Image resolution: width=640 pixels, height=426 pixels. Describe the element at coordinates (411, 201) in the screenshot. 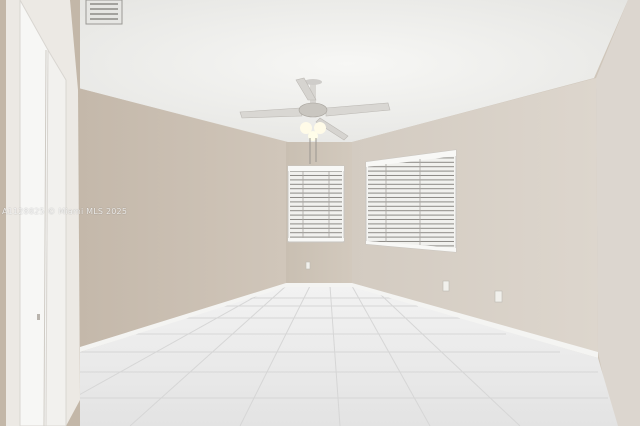

I see `window-blinds-large` at that location.